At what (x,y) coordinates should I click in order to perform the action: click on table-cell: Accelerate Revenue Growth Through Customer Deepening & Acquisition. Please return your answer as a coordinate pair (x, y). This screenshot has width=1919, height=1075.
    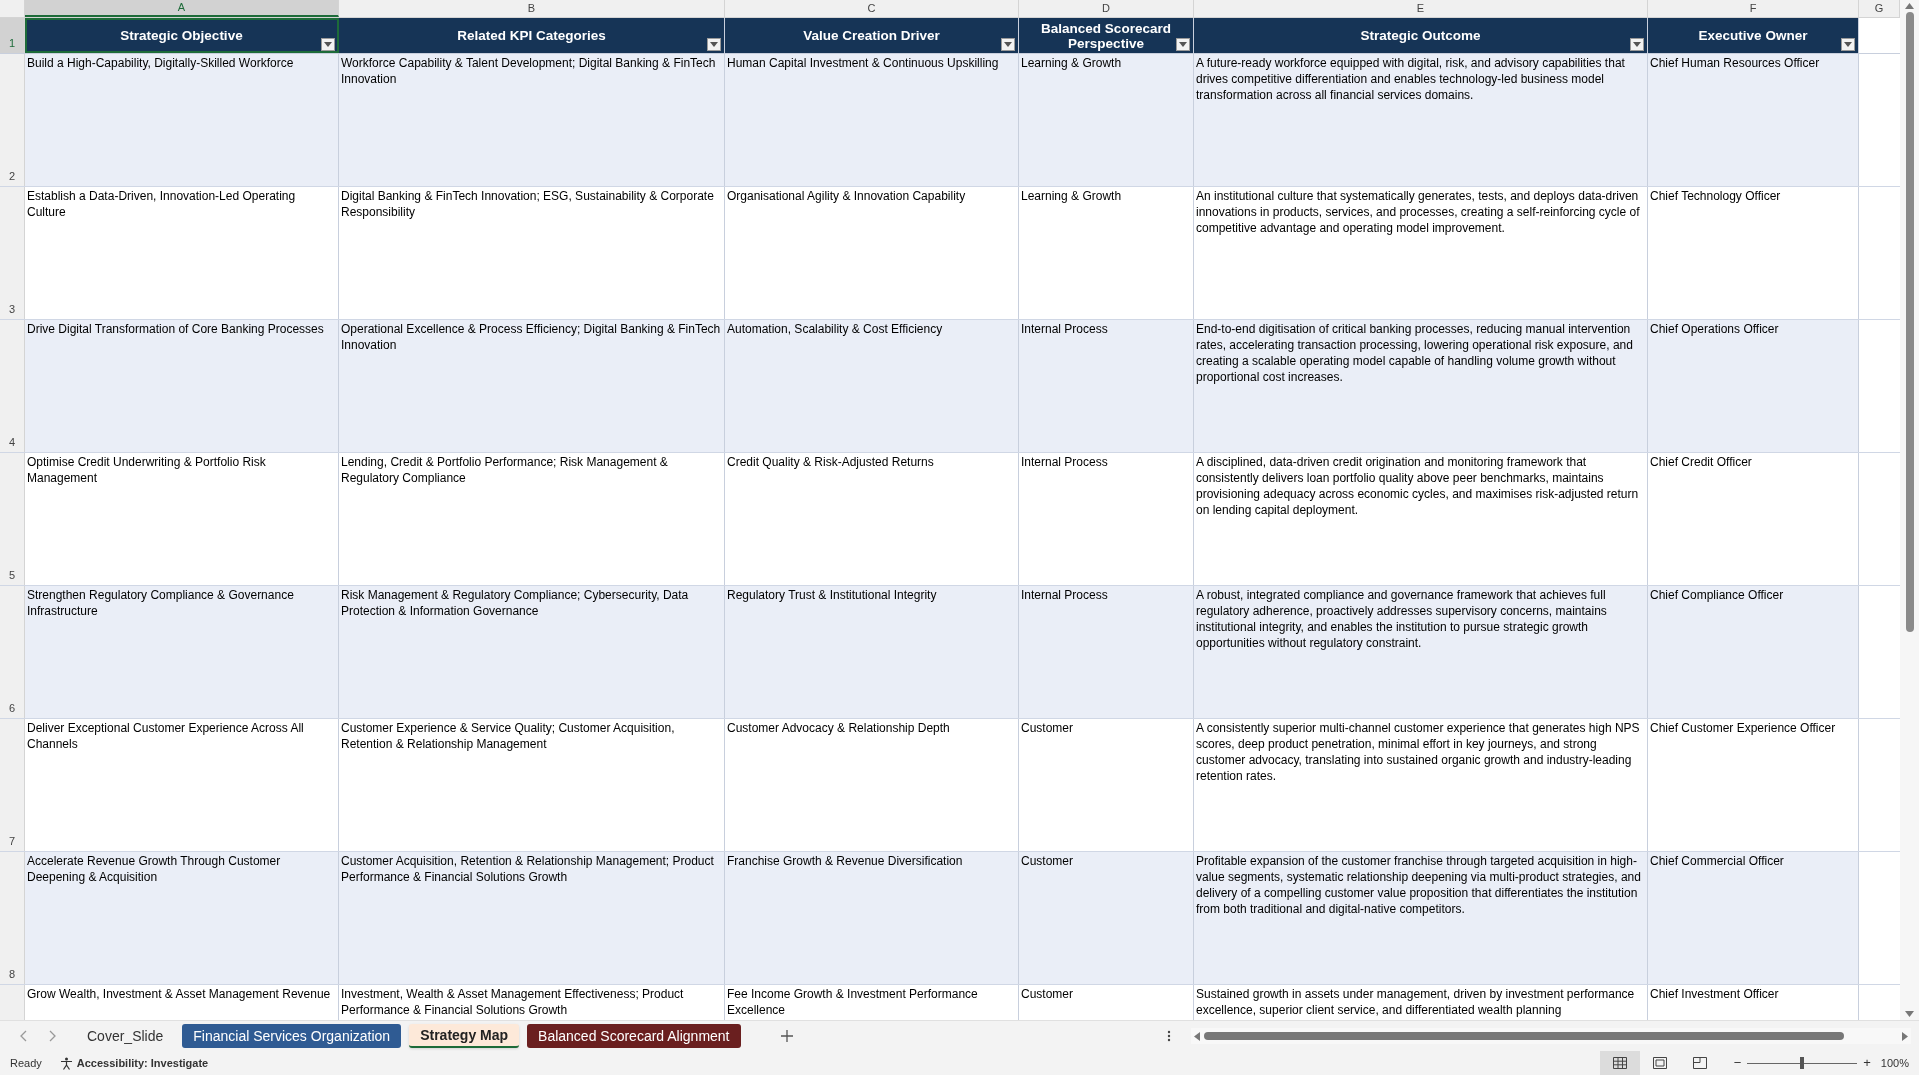
    Looking at the image, I should click on (182, 918).